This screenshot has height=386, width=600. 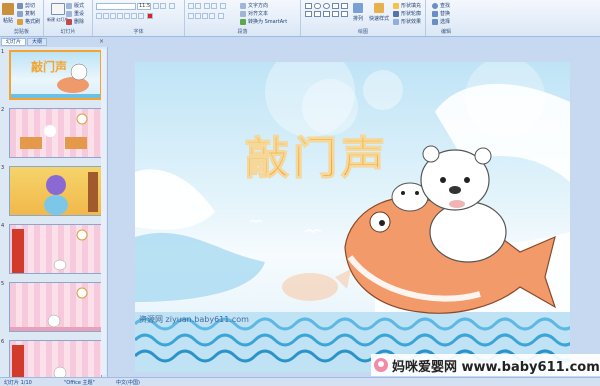 What do you see at coordinates (113, 16) in the screenshot?
I see `underline-button` at bounding box center [113, 16].